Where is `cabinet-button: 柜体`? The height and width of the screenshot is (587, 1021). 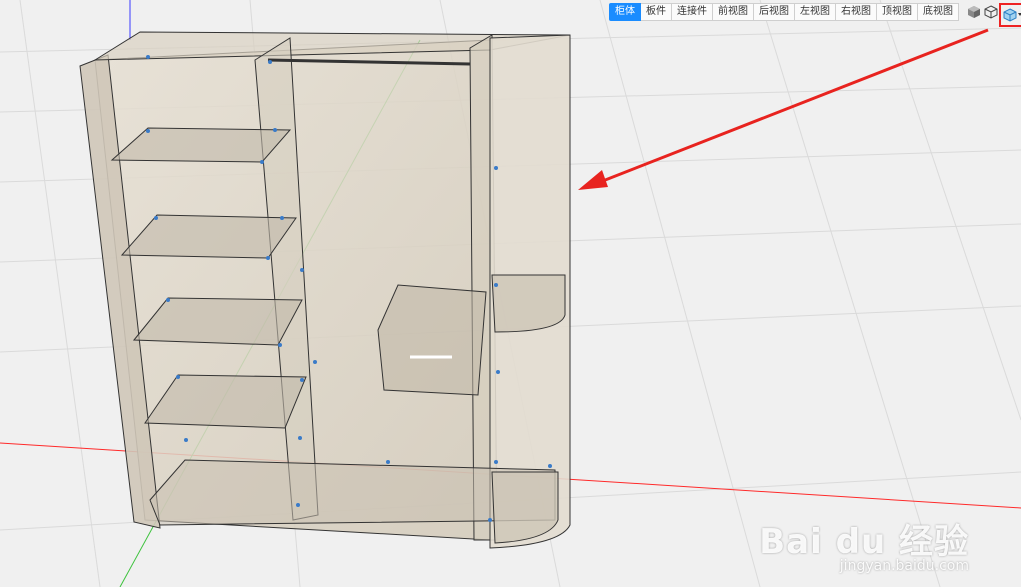 cabinet-button: 柜体 is located at coordinates (625, 12).